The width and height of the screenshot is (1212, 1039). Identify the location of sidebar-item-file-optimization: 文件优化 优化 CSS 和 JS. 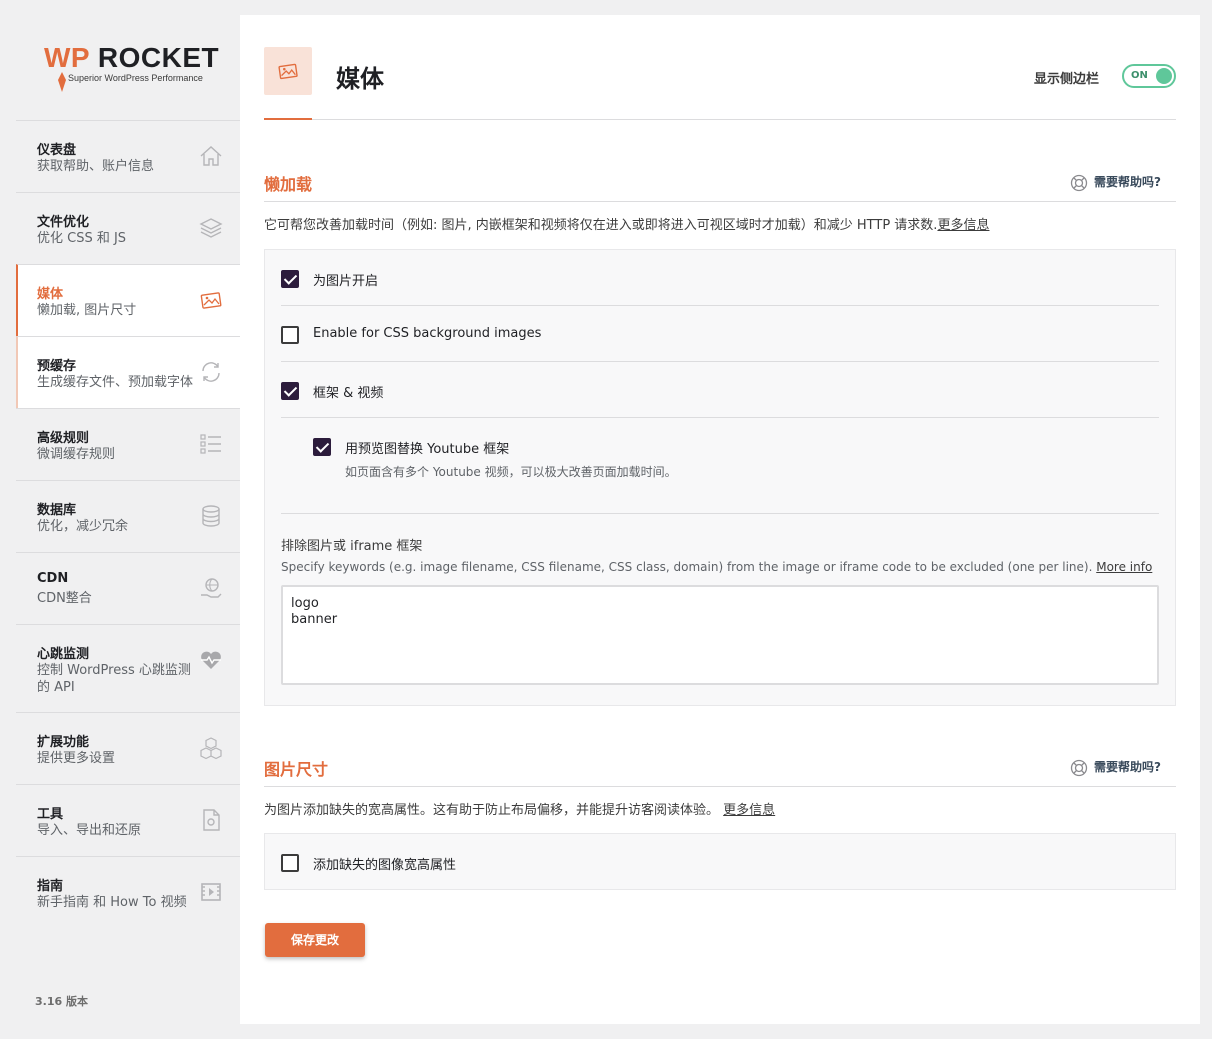
(128, 228).